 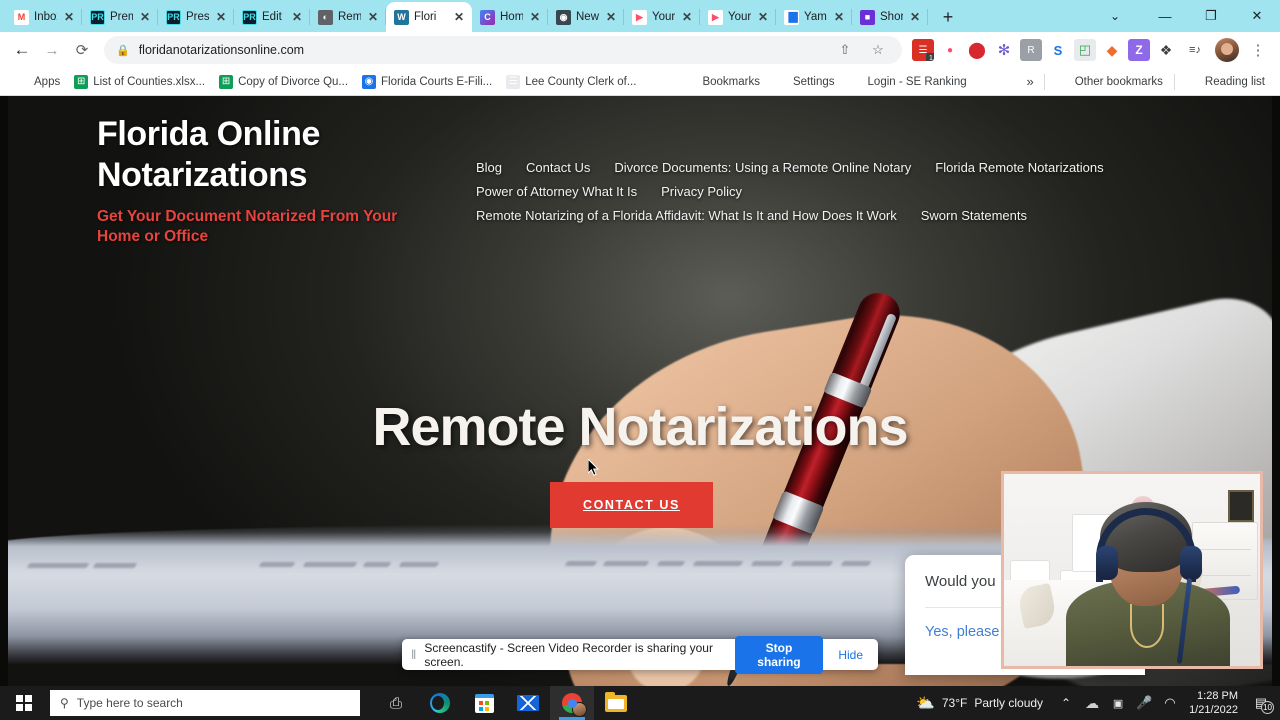 What do you see at coordinates (24, 703) in the screenshot?
I see `start-button` at bounding box center [24, 703].